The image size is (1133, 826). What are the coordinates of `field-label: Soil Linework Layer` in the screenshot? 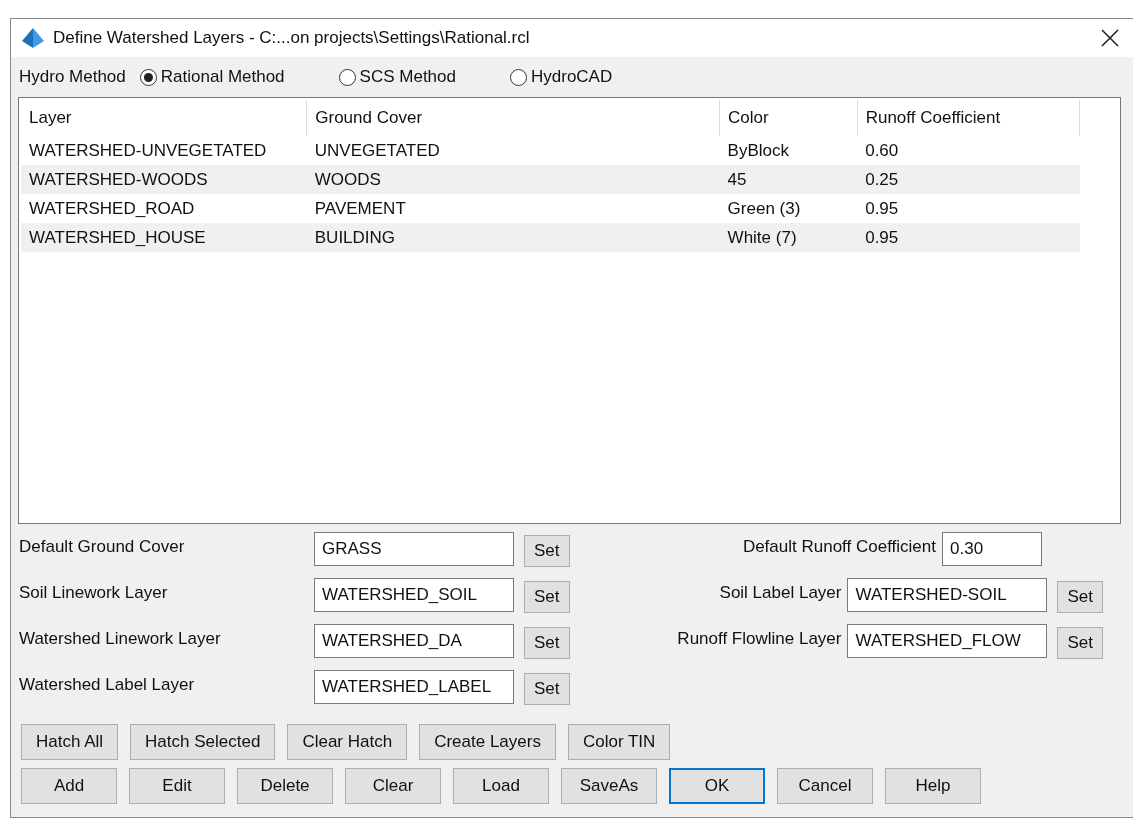 It's located at (94, 593).